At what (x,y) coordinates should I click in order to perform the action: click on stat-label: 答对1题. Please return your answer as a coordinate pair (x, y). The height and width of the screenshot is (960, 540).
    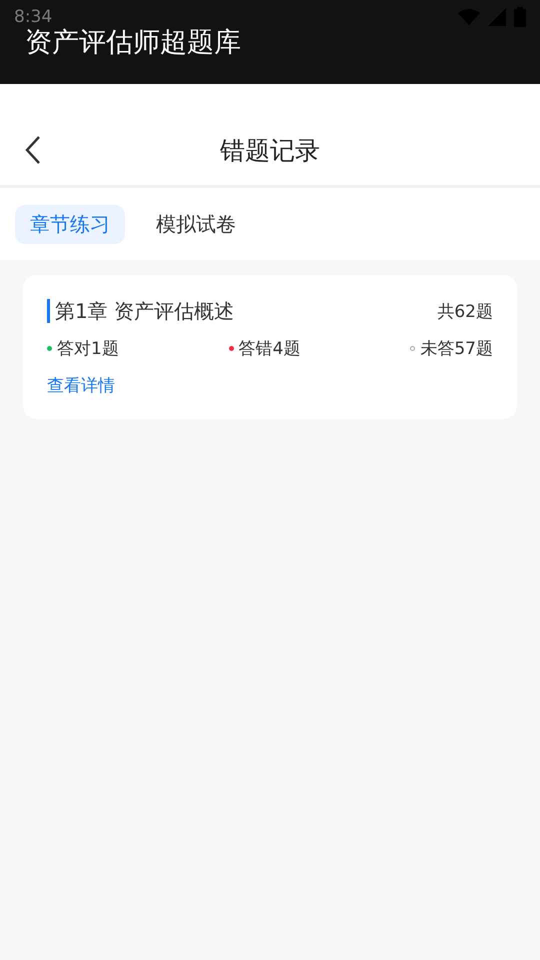
    Looking at the image, I should click on (88, 349).